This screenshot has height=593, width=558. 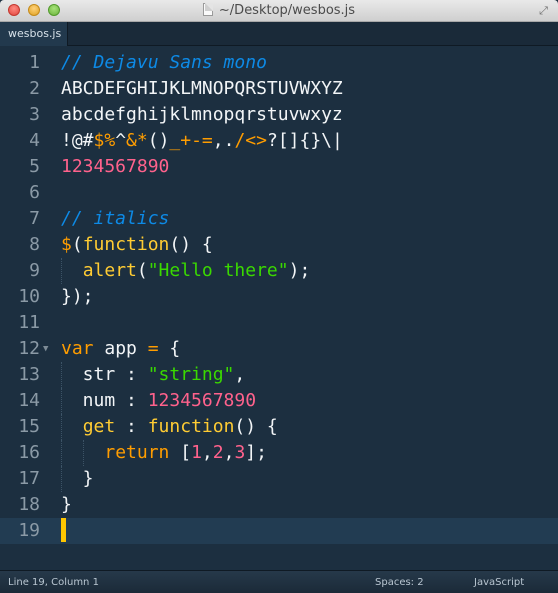 I want to click on cursor-position: Line 19, Column 1, so click(x=53, y=582).